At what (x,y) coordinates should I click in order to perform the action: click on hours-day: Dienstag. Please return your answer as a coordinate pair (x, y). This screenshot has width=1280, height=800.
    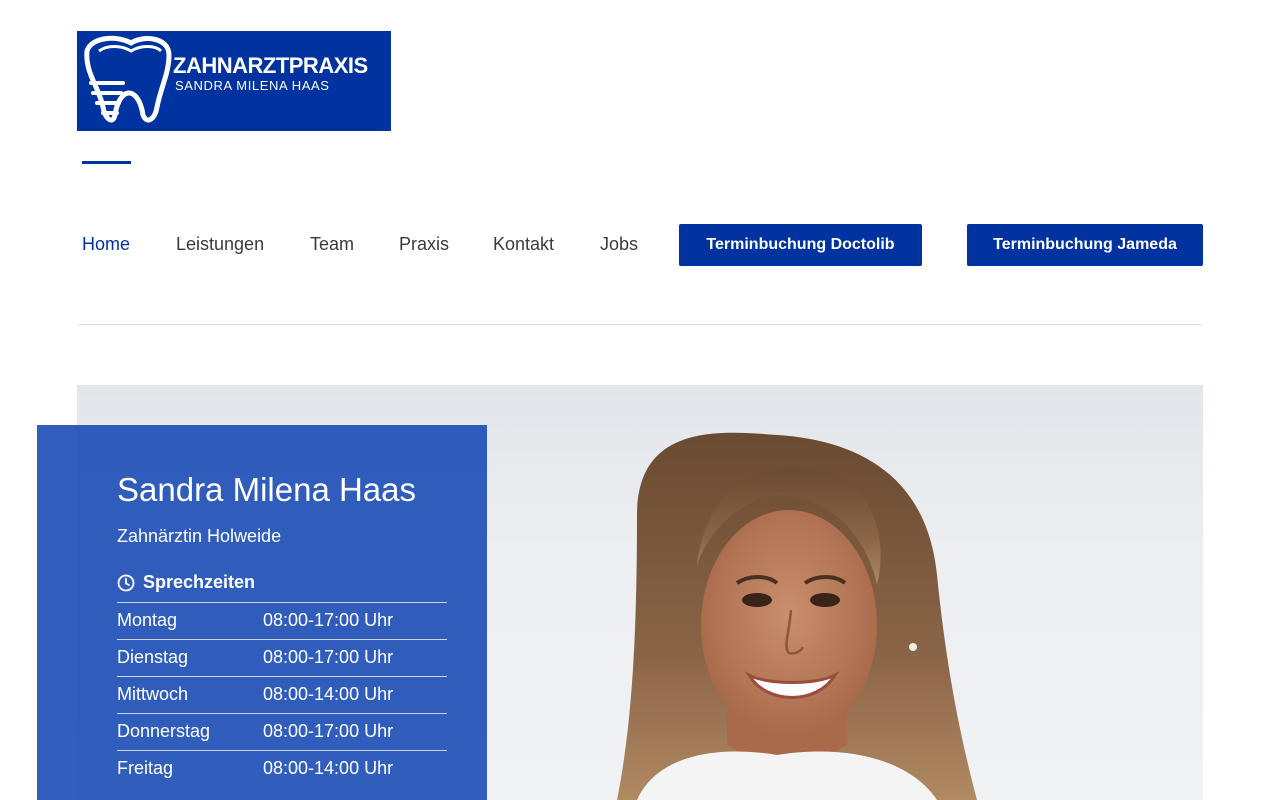
    Looking at the image, I should click on (153, 657).